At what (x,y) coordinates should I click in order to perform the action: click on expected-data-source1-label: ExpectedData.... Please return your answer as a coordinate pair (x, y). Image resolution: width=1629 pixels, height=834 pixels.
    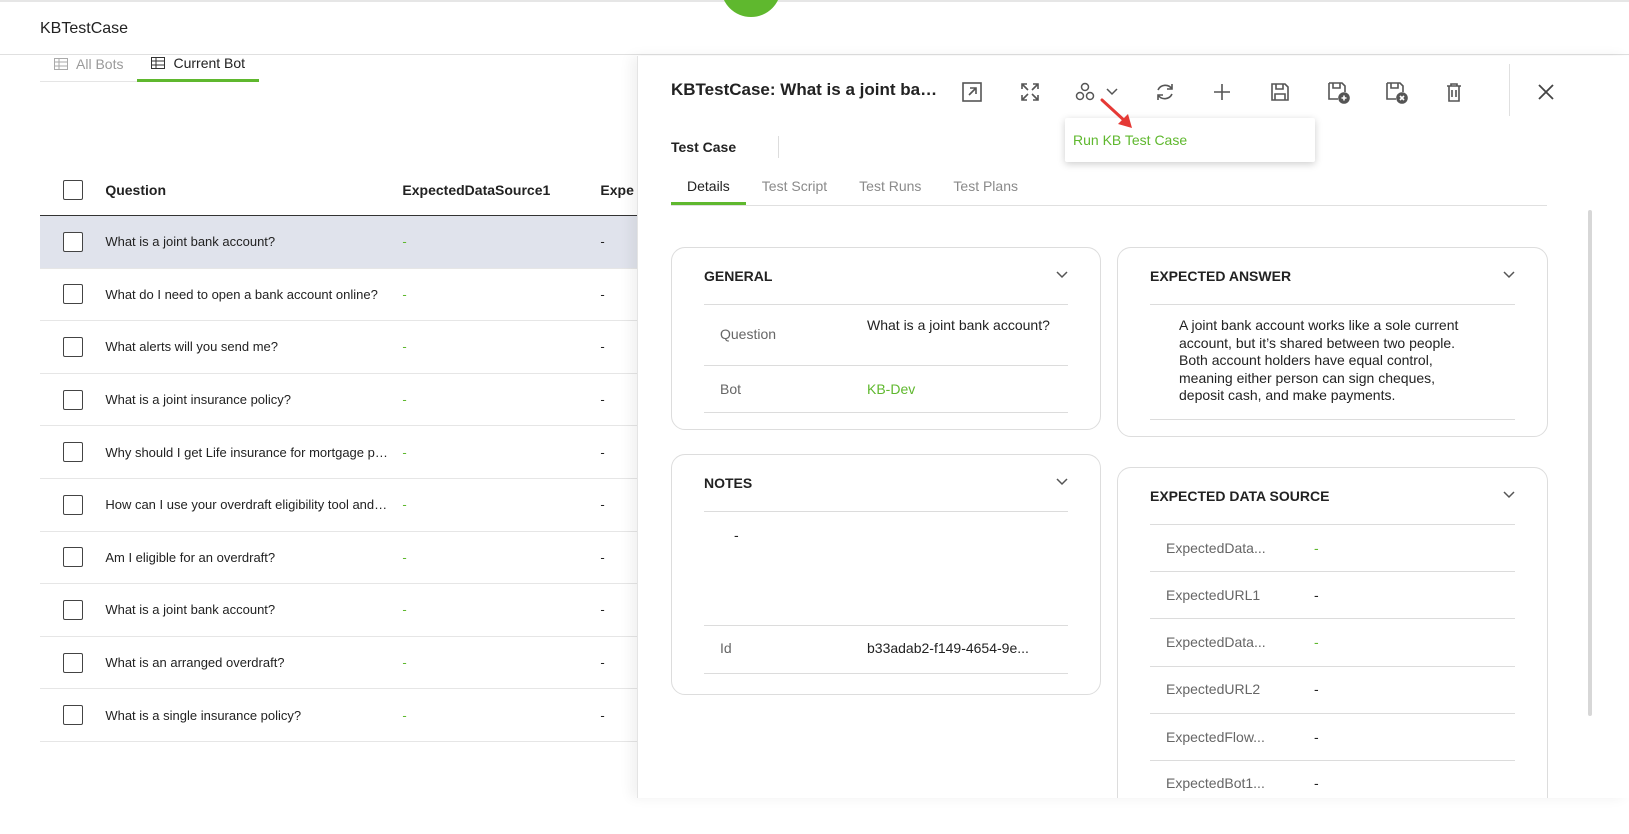
    Looking at the image, I should click on (1216, 548).